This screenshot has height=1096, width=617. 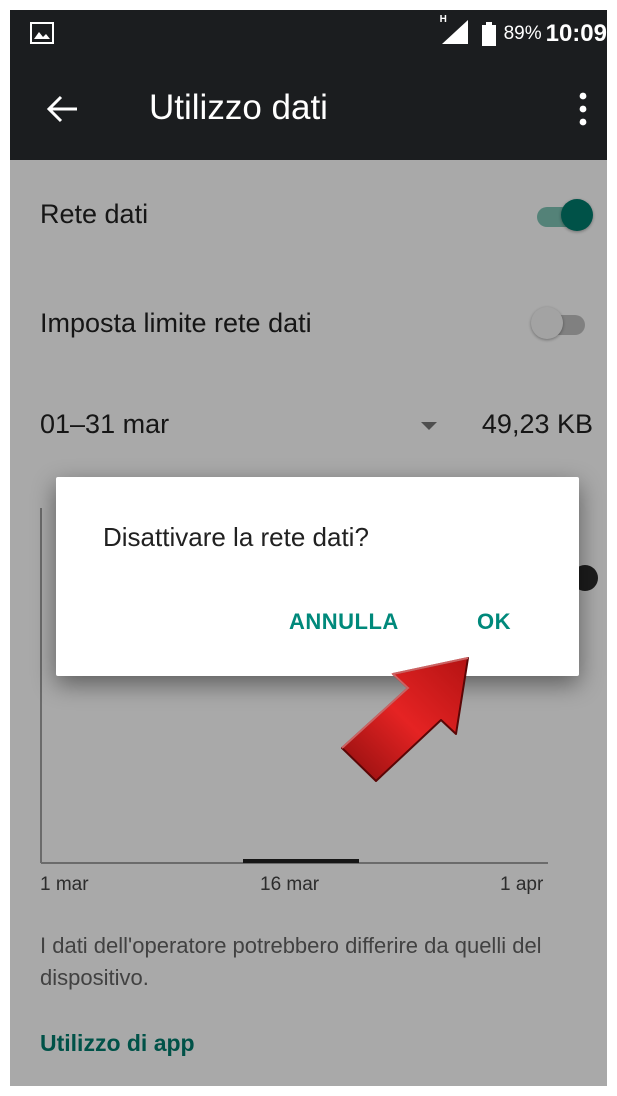 What do you see at coordinates (522, 33) in the screenshot?
I see `battery-percent: 89%` at bounding box center [522, 33].